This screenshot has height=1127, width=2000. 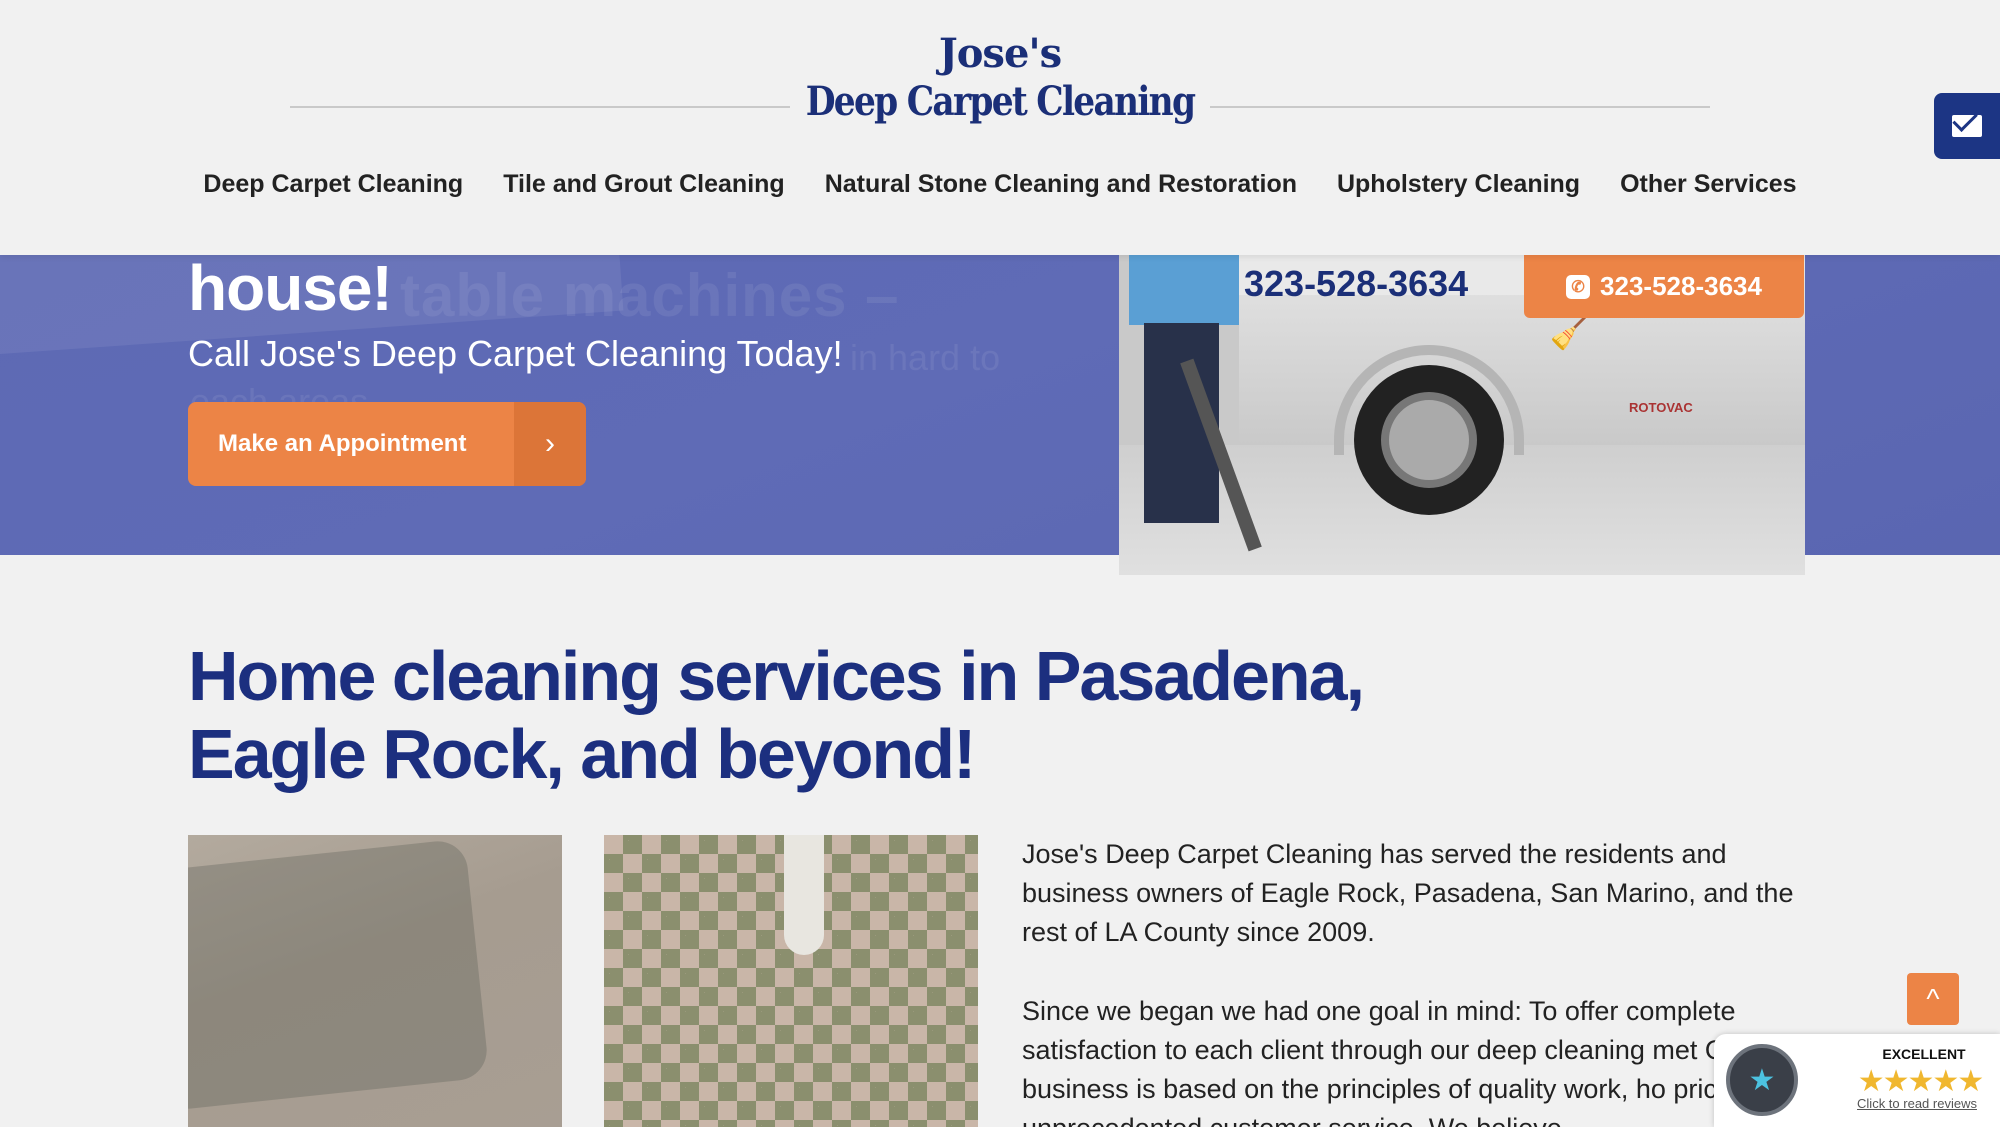 What do you see at coordinates (1762, 1080) in the screenshot?
I see `star-seal-icon: ★` at bounding box center [1762, 1080].